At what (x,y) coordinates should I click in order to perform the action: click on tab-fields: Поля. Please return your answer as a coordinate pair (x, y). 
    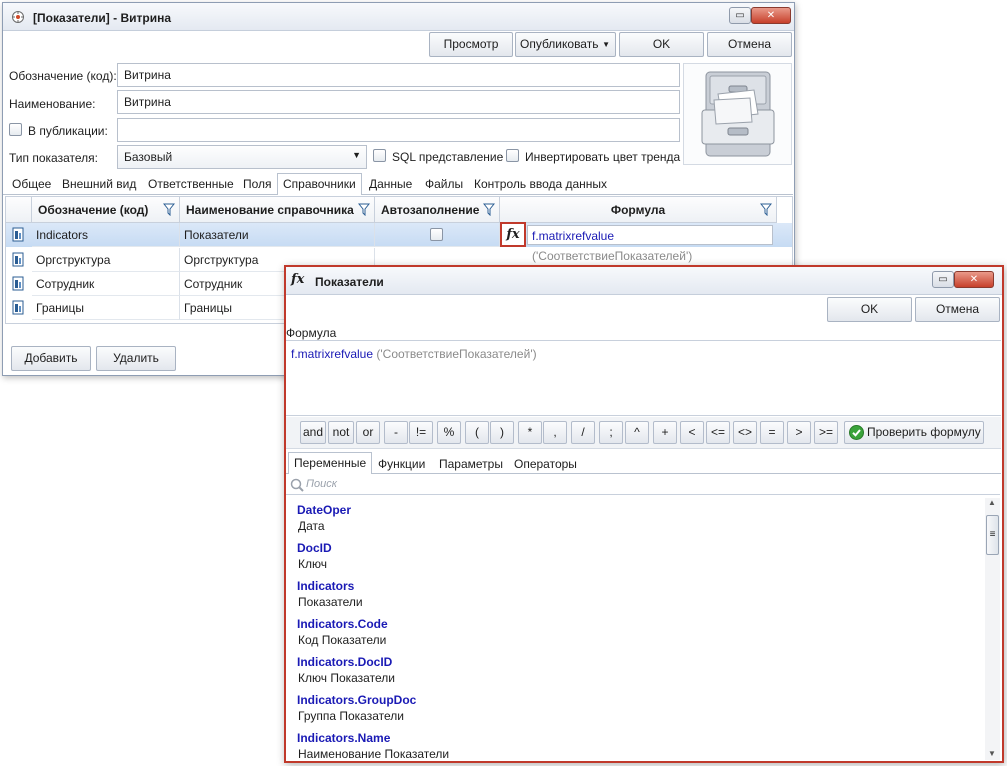
    Looking at the image, I should click on (257, 184).